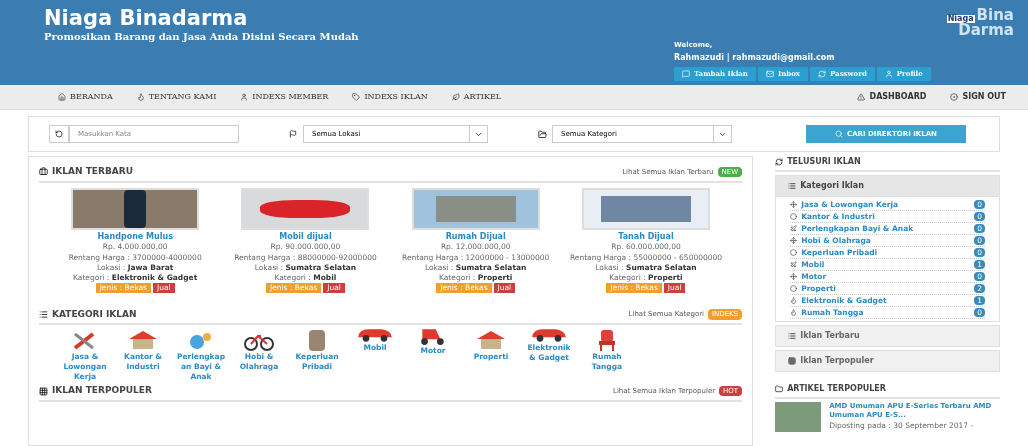 This screenshot has height=446, width=1028. Describe the element at coordinates (140, 97) in the screenshot. I see `fire-icon` at that location.